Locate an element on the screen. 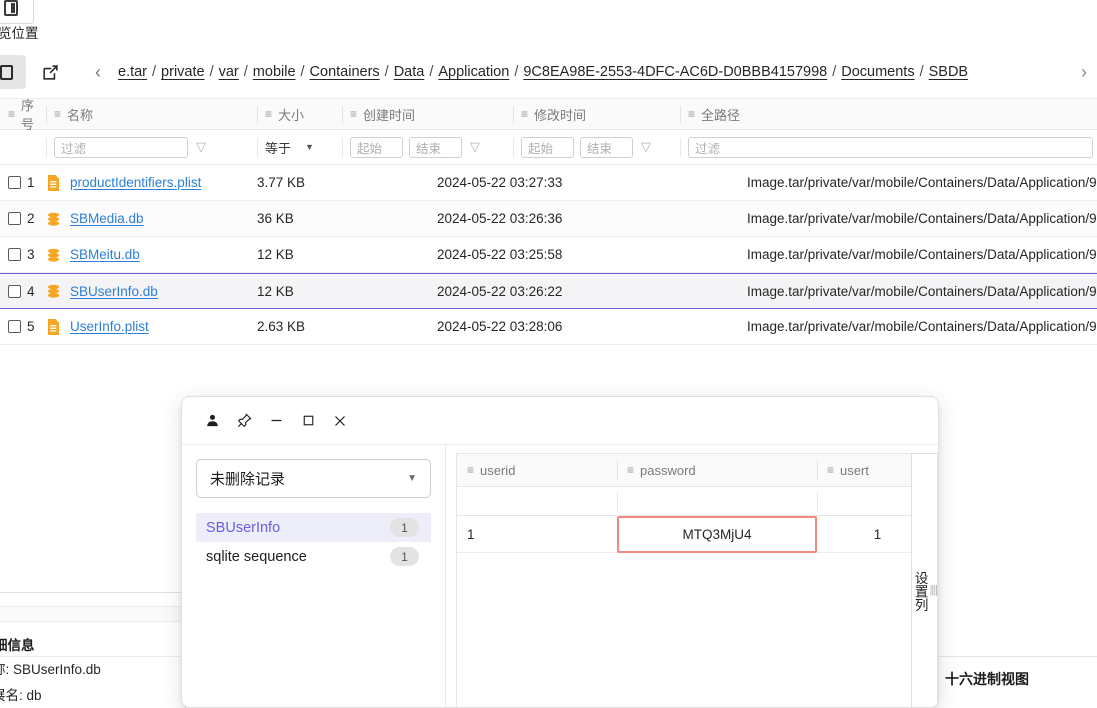  breadcrumb-back-button: ‹ is located at coordinates (98, 72).